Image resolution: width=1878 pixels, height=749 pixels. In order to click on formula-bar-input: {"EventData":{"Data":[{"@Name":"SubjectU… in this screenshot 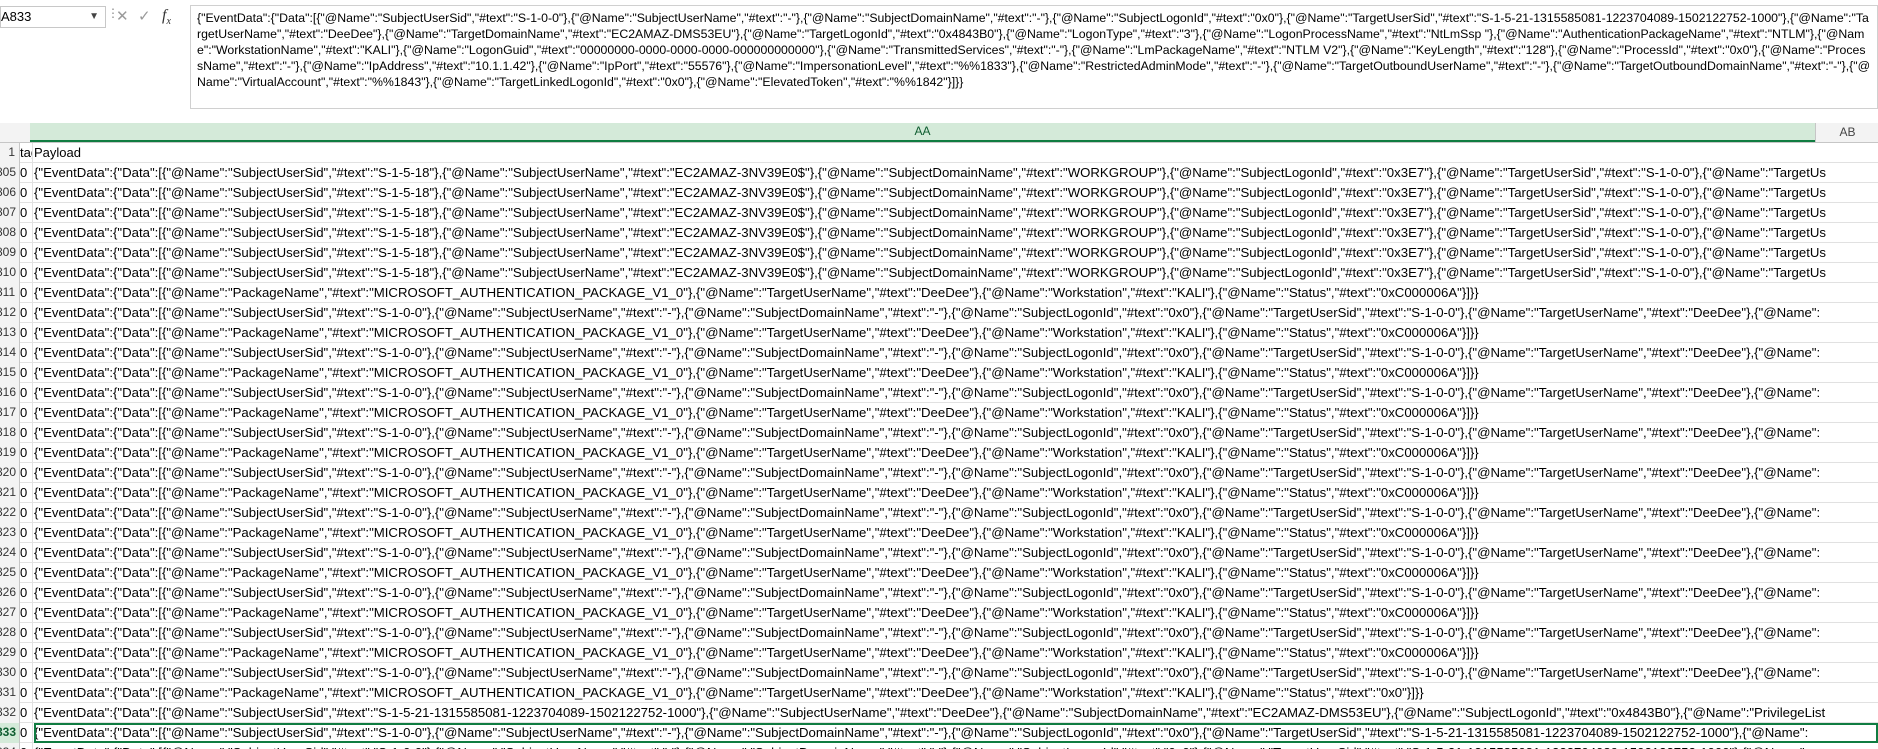, I will do `click(1034, 57)`.